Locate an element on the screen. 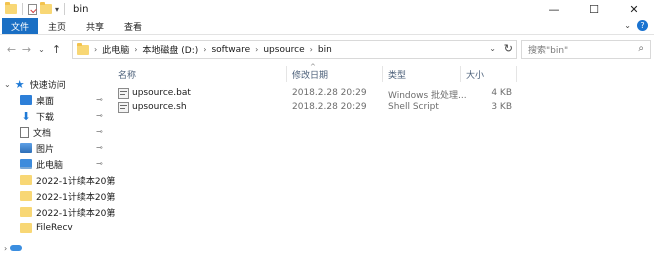 This screenshot has width=654, height=260. file-name: upsource.bat is located at coordinates (161, 93).